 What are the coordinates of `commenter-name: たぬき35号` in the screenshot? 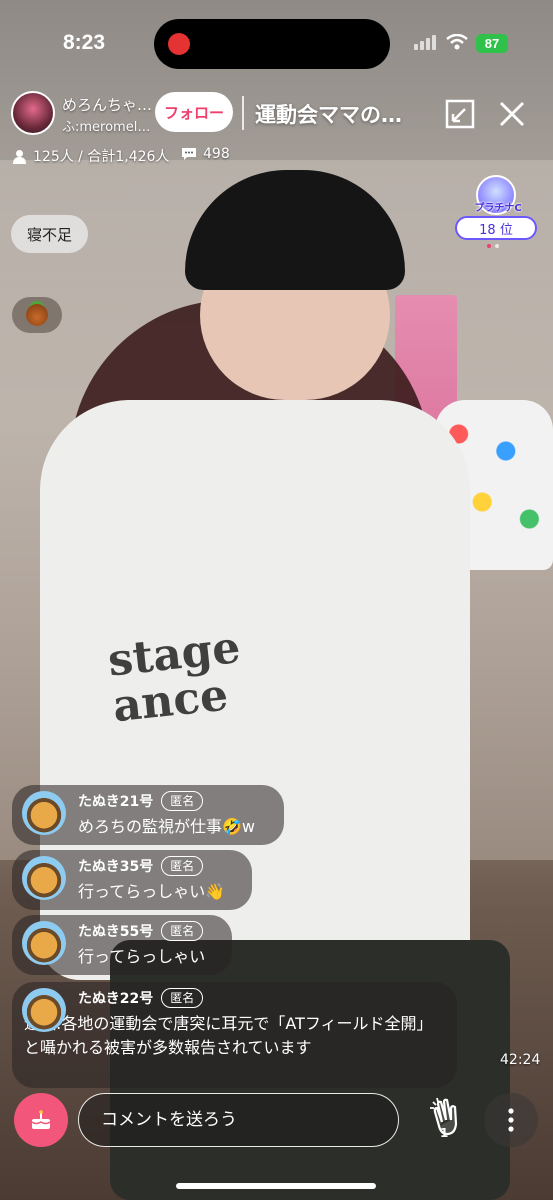 It's located at (115, 866).